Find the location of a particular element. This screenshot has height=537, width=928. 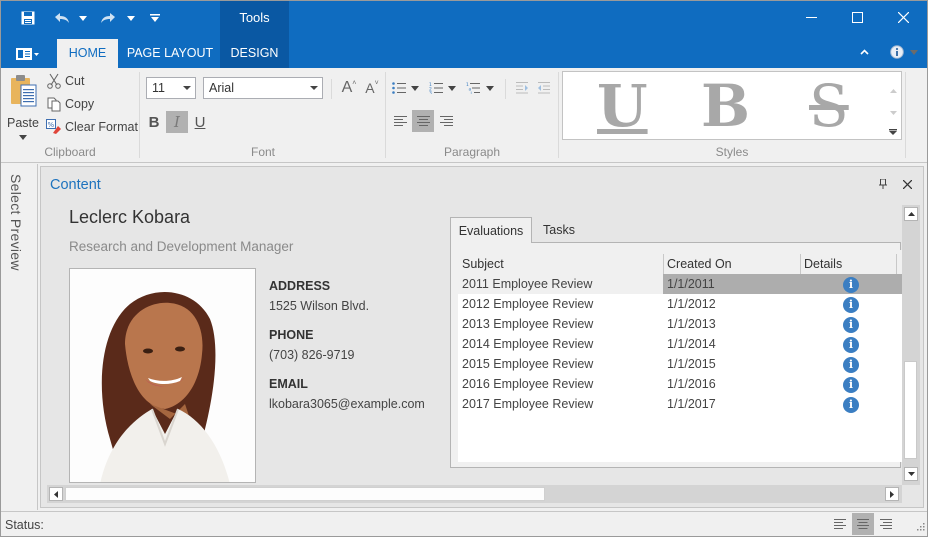

cell-created-on: 1/1/2016 is located at coordinates (731, 384).